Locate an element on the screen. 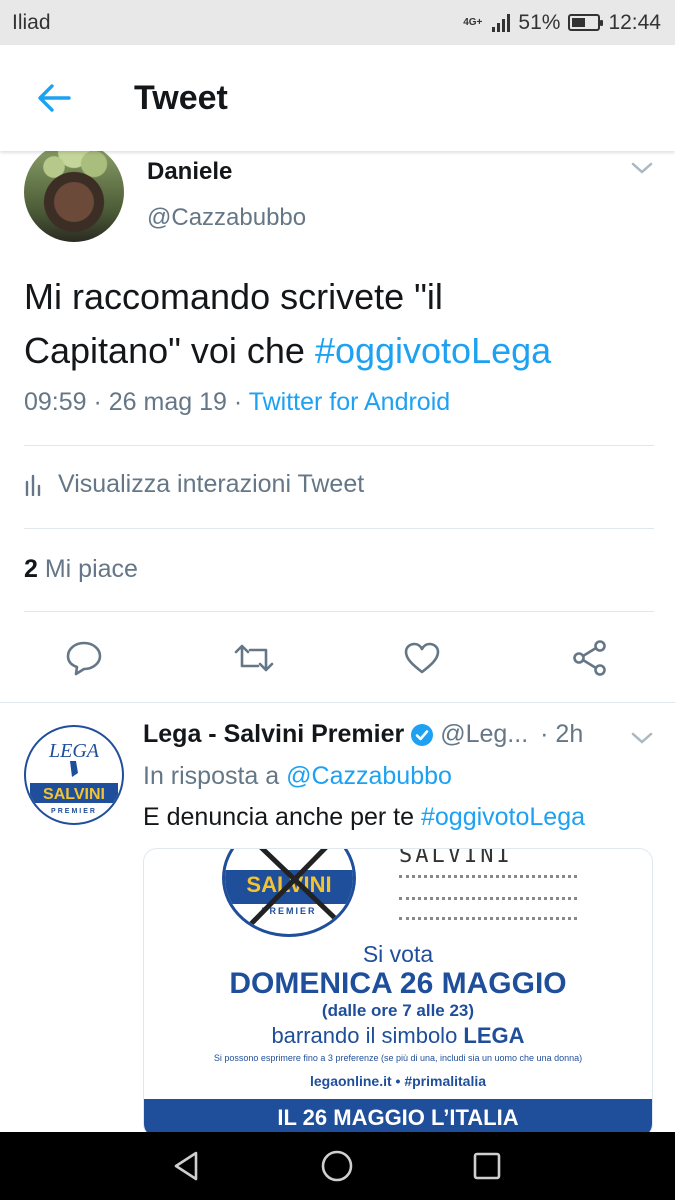  signal-icon is located at coordinates (501, 22).